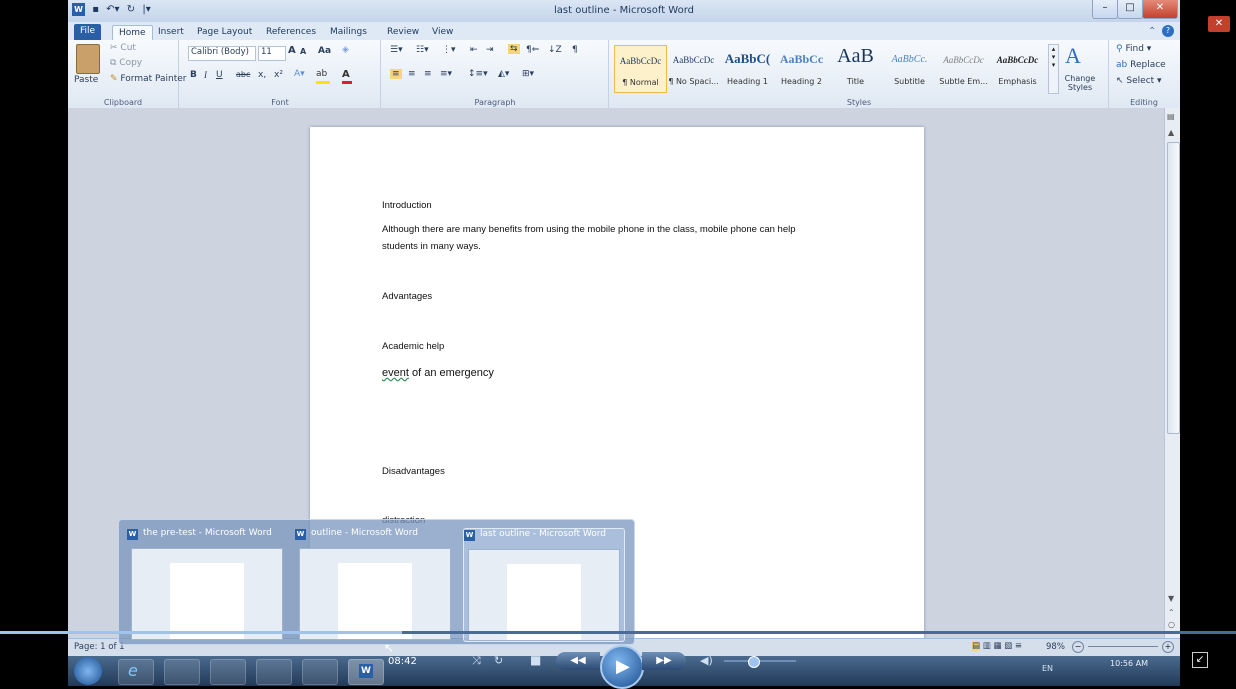 This screenshot has width=1236, height=689. I want to click on play-button: ▶, so click(622, 667).